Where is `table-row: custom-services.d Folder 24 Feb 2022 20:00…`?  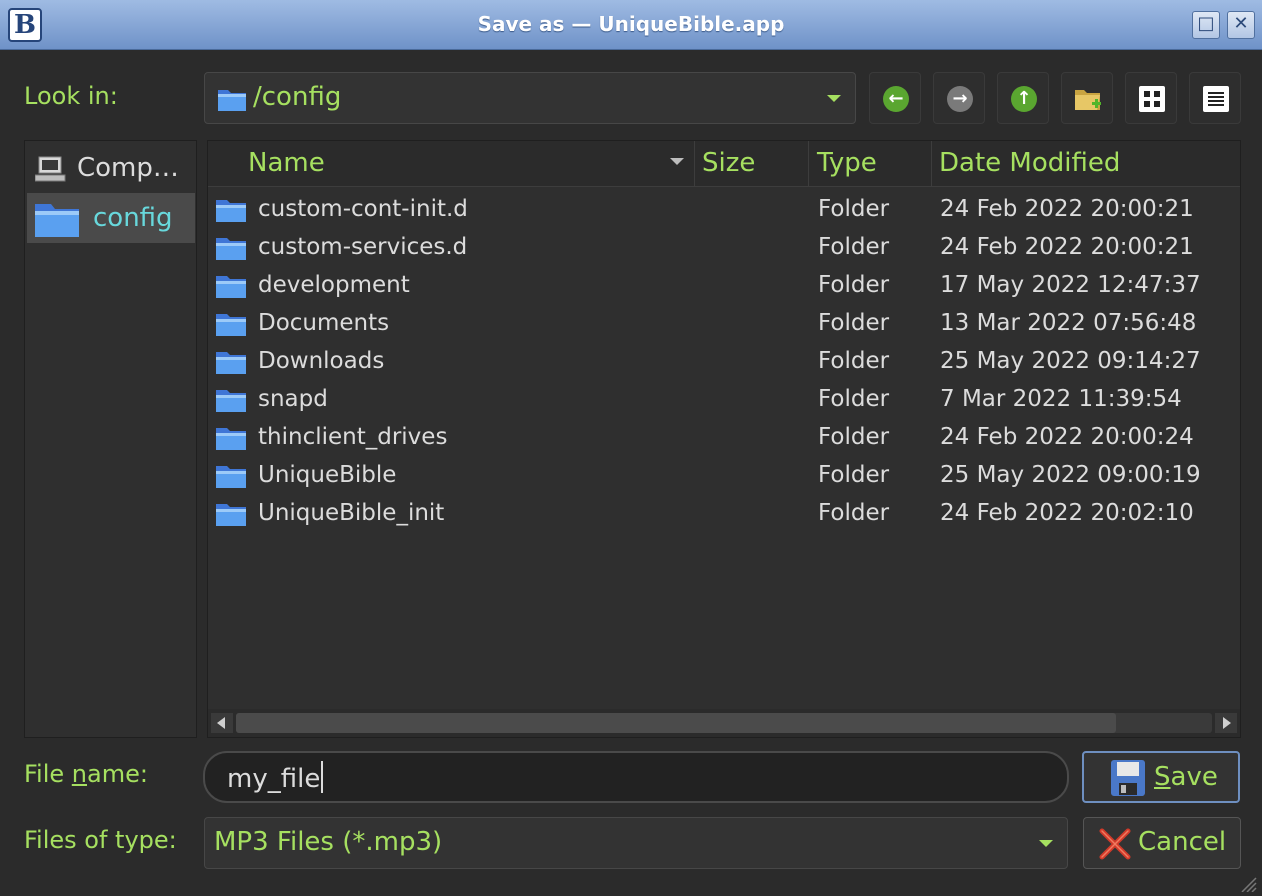
table-row: custom-services.d Folder 24 Feb 2022 20:00… is located at coordinates (724, 248).